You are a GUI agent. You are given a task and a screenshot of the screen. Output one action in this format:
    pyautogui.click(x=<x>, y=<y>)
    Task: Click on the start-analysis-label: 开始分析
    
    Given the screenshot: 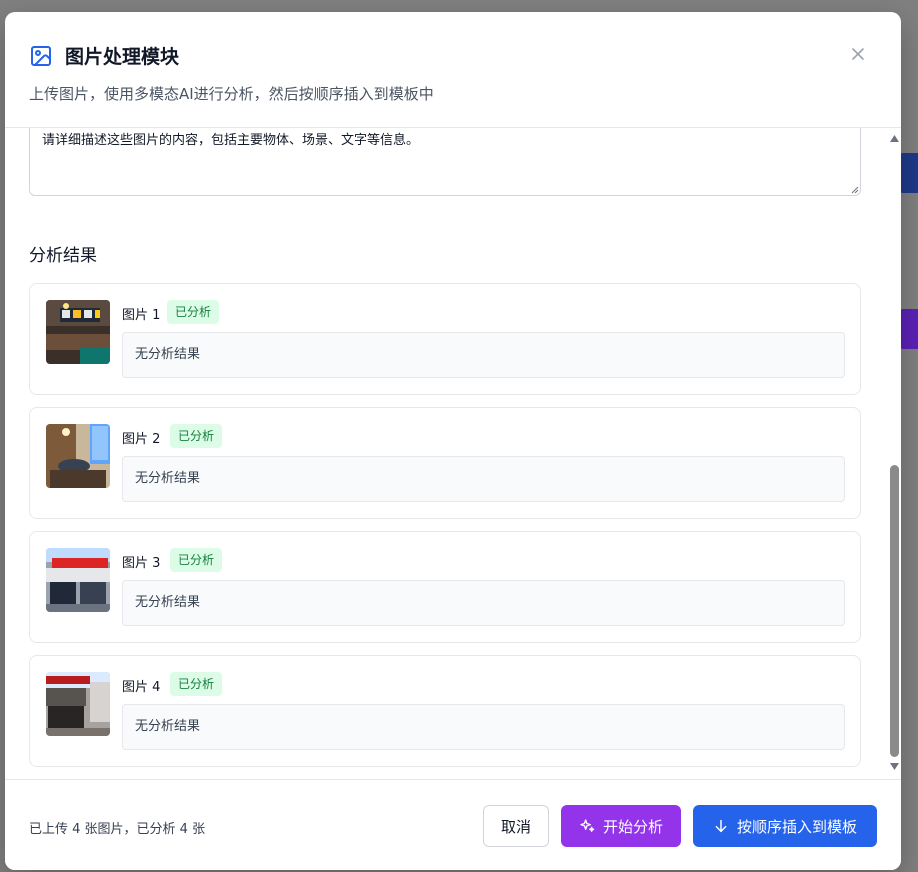 What is the action you would take?
    pyautogui.click(x=632, y=826)
    